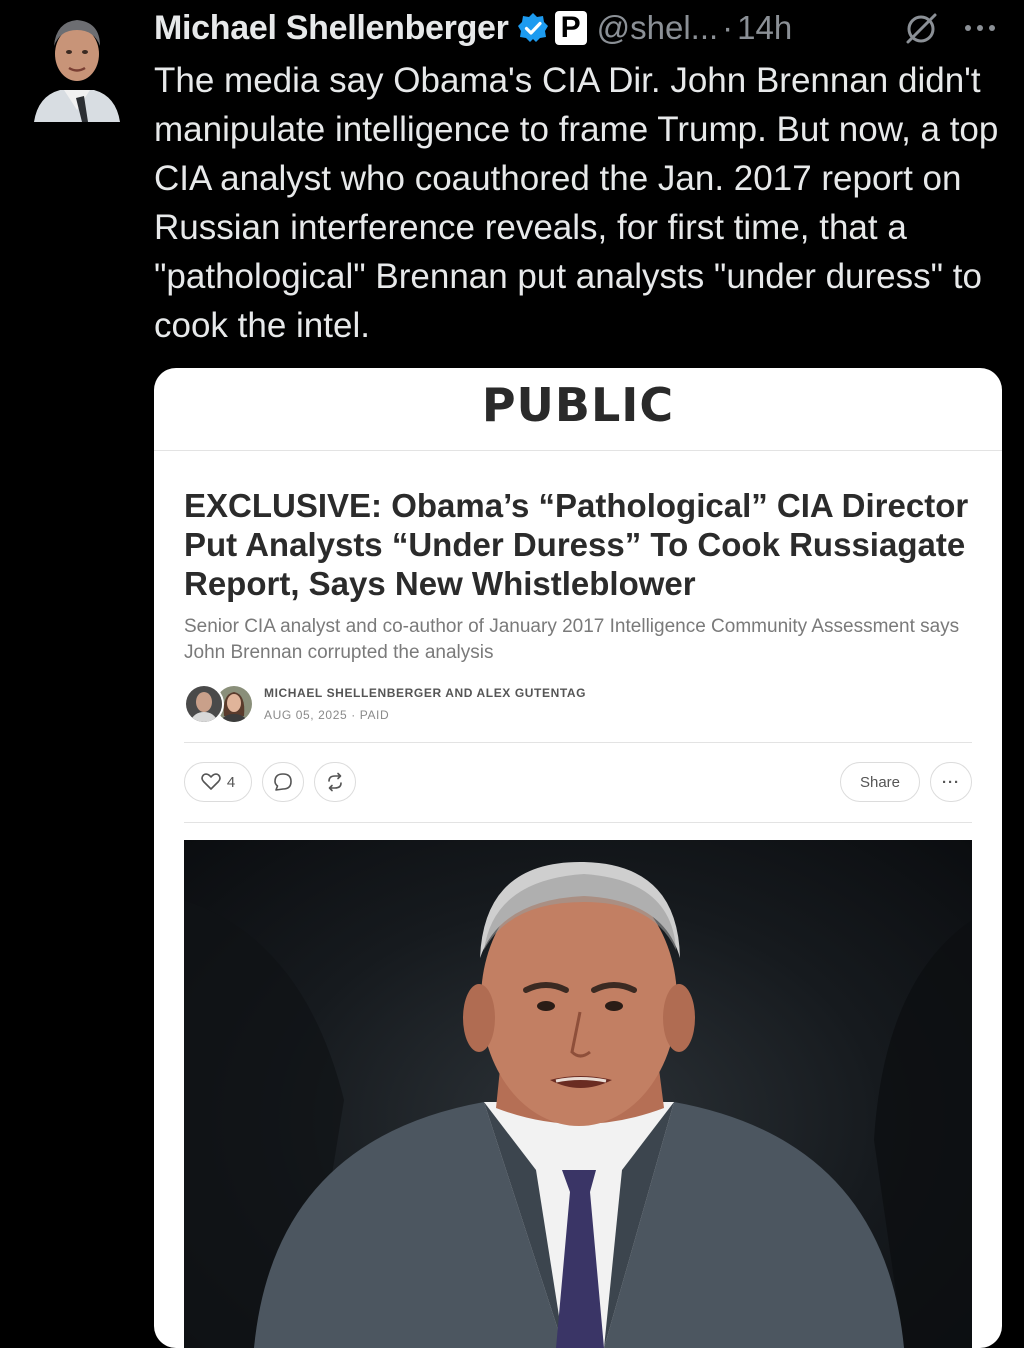  Describe the element at coordinates (374, 715) in the screenshot. I see `access-label: PAID` at that location.